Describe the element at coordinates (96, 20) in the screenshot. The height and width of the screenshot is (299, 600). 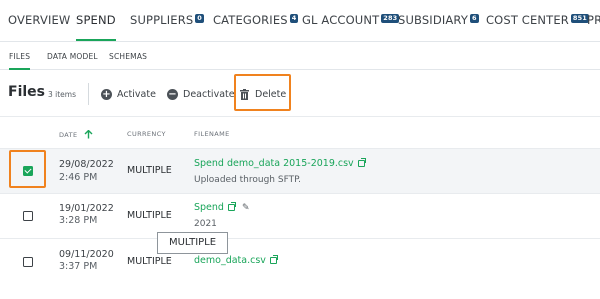
I see `tab-label: SPEND` at that location.